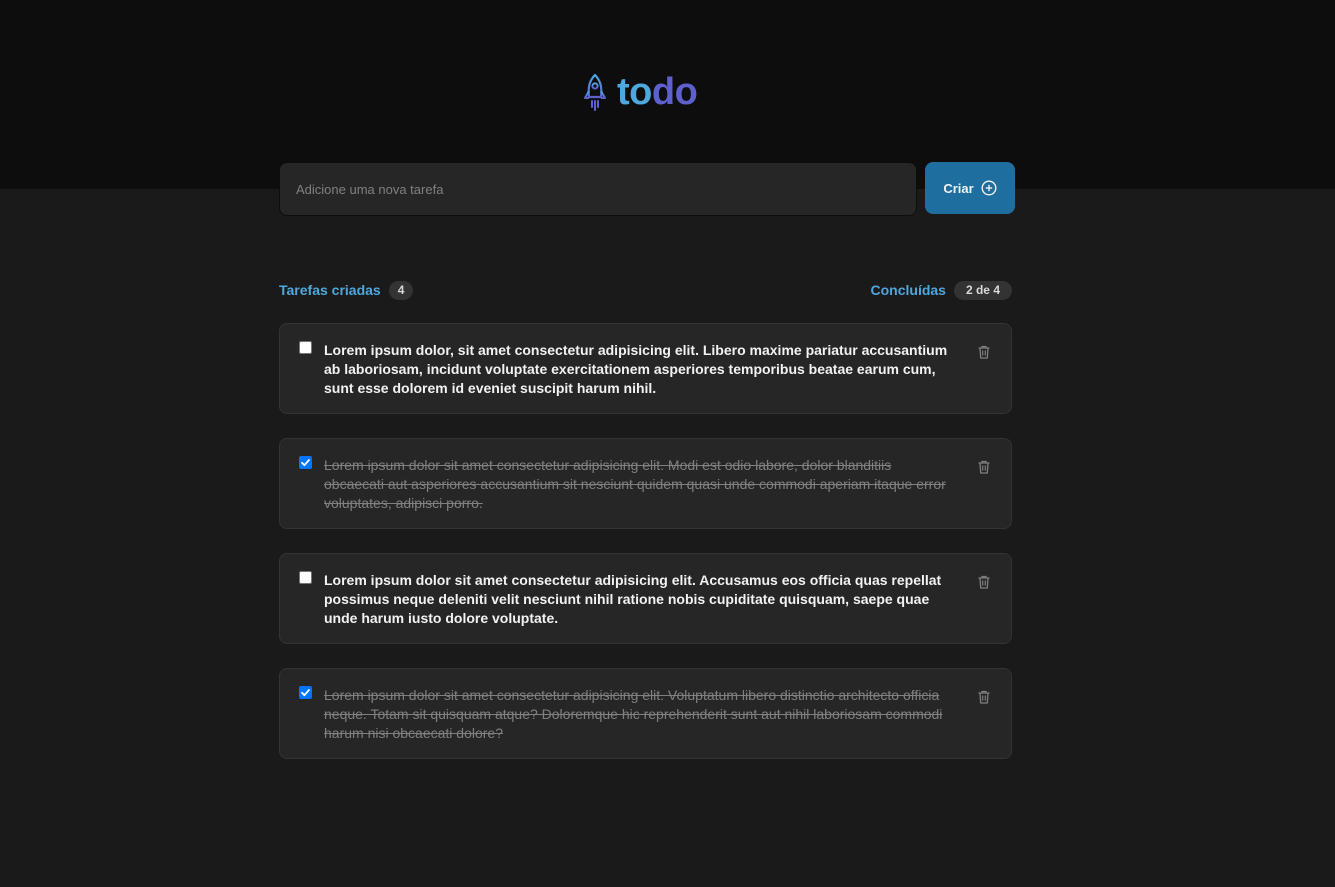 The image size is (1335, 887). I want to click on logo-text: todo, so click(657, 92).